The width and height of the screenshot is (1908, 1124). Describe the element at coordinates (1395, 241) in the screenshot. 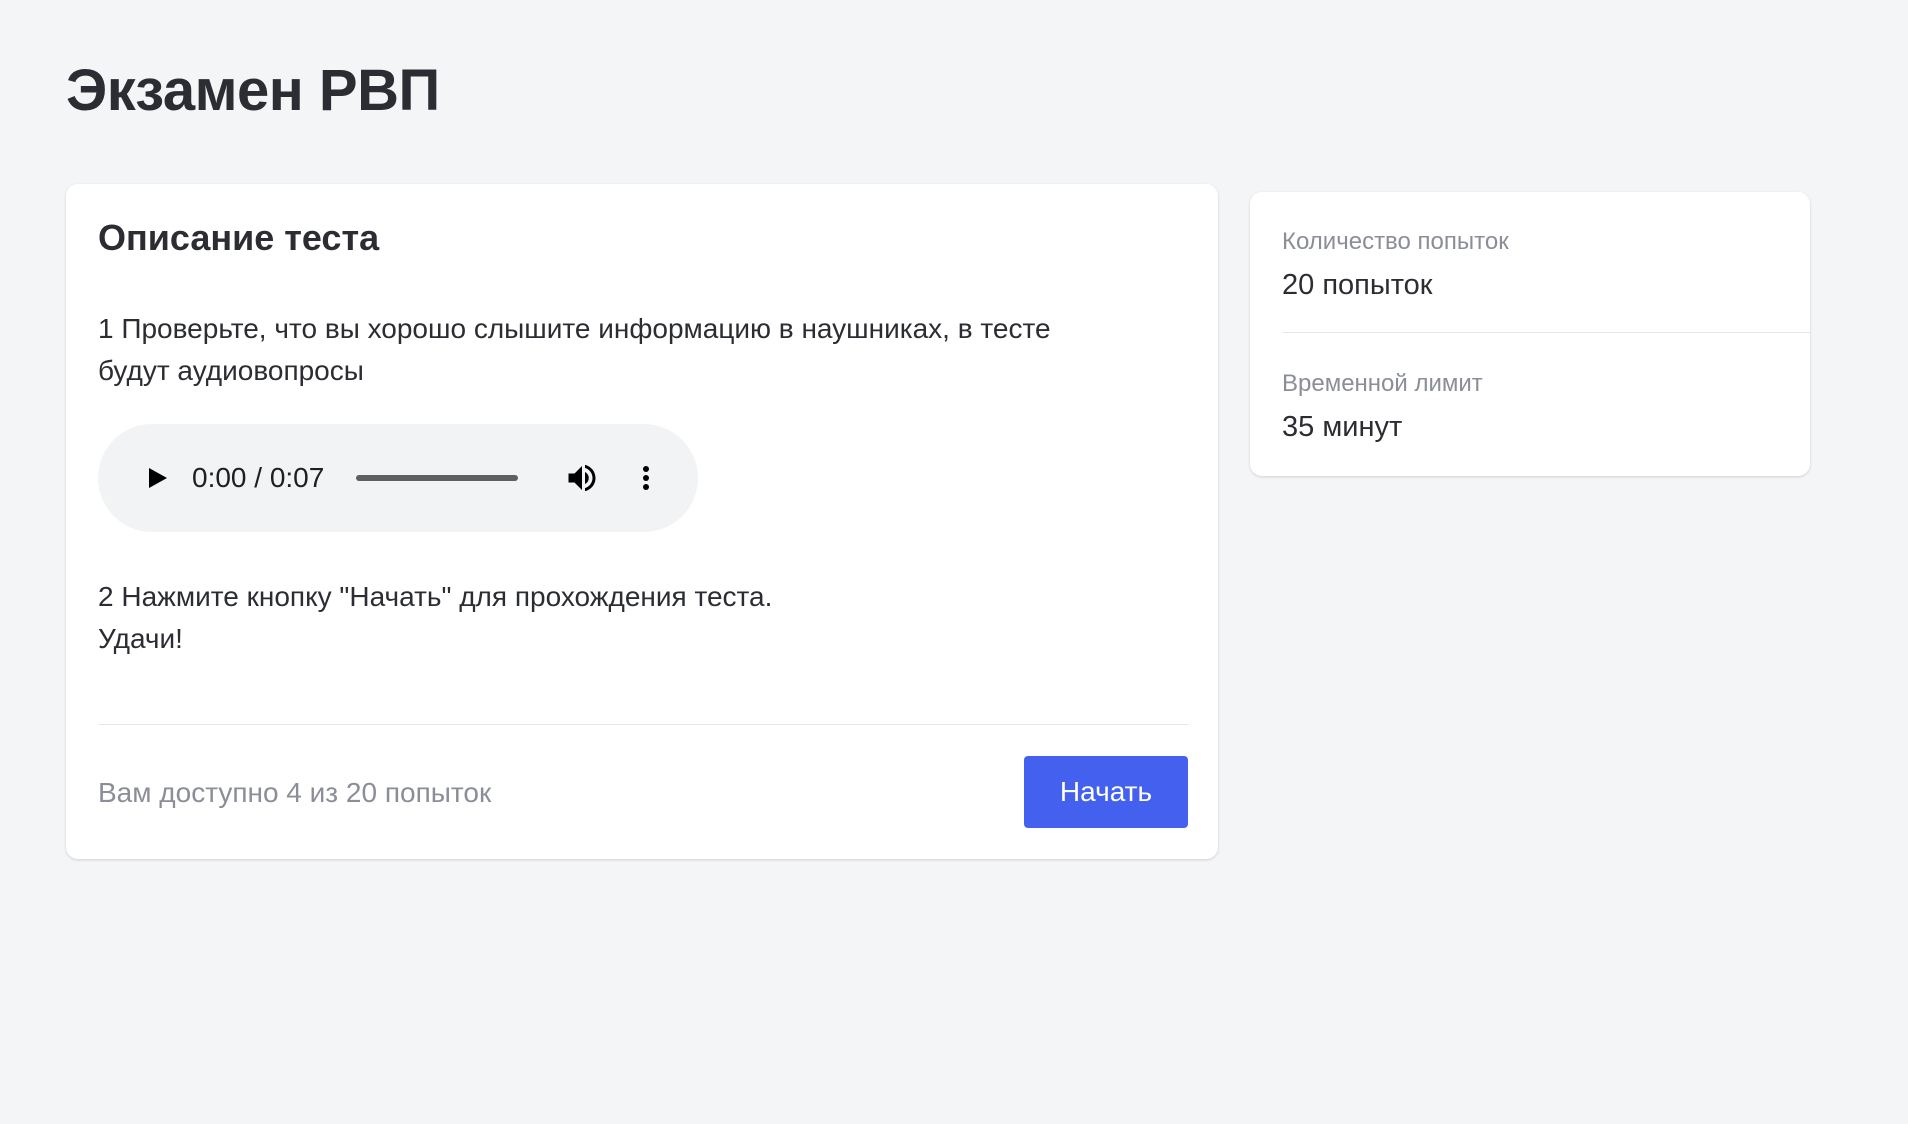

I see `attempts-label: Количество попыток` at that location.